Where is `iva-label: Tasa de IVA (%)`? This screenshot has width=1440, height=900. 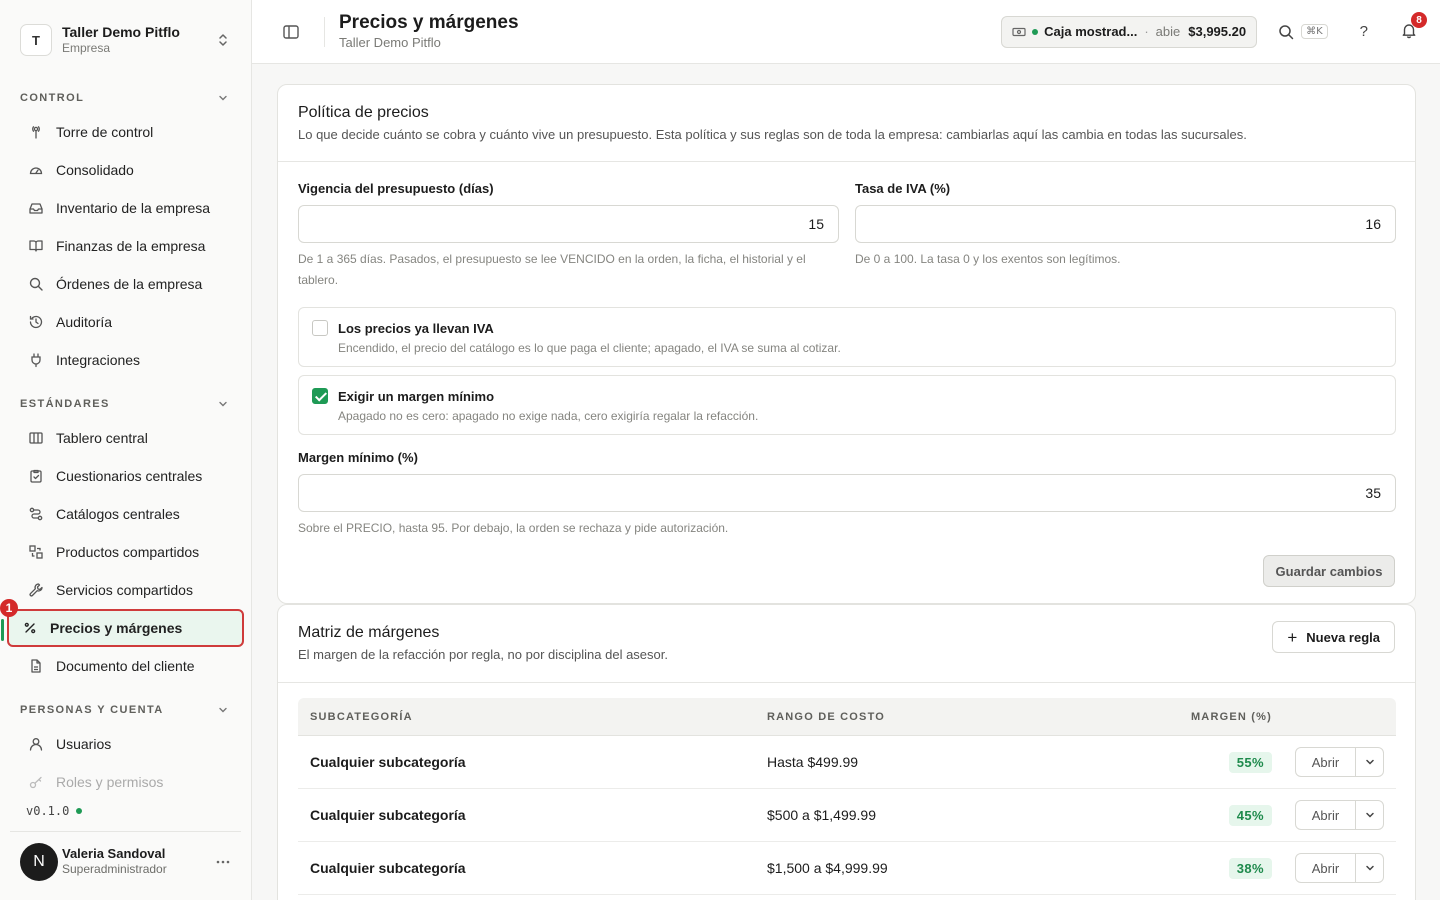
iva-label: Tasa de IVA (%) is located at coordinates (903, 188).